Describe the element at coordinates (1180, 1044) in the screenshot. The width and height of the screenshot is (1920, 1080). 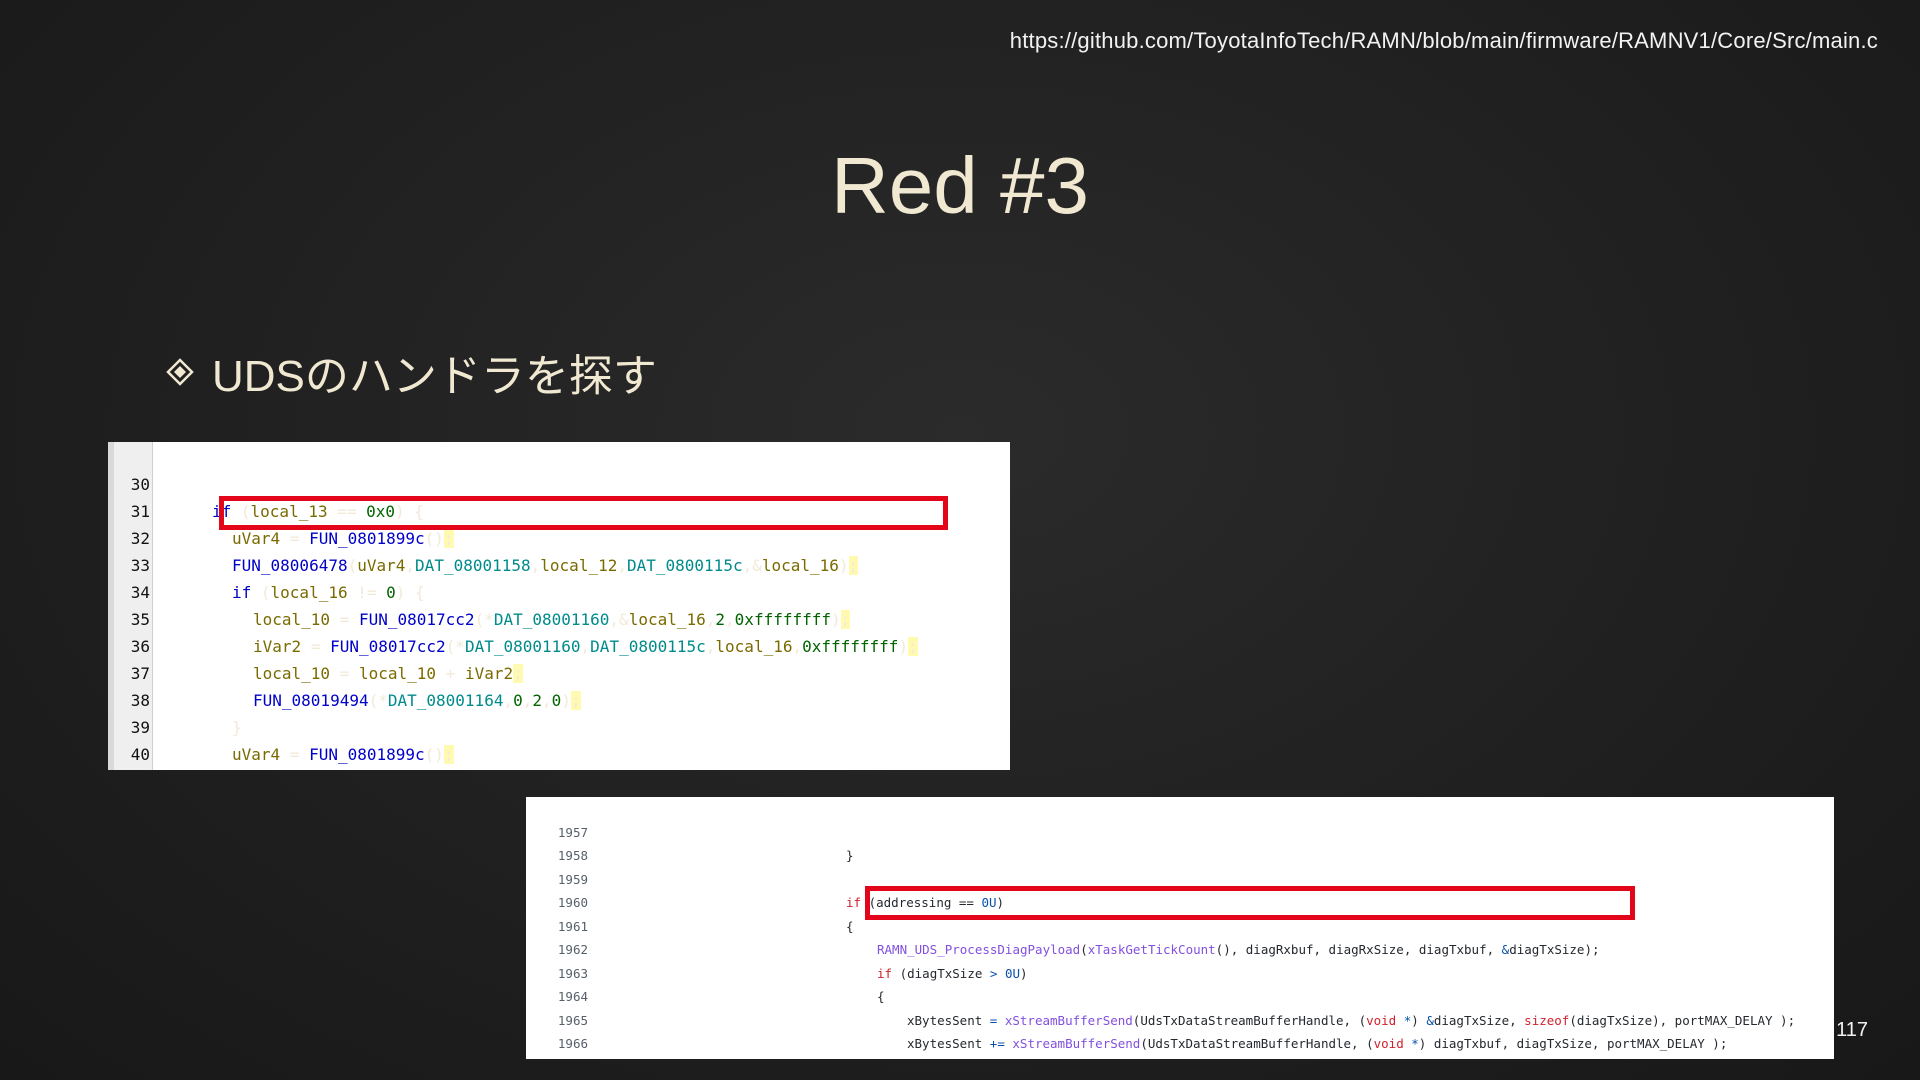
I see `code-line: 1967 {` at that location.